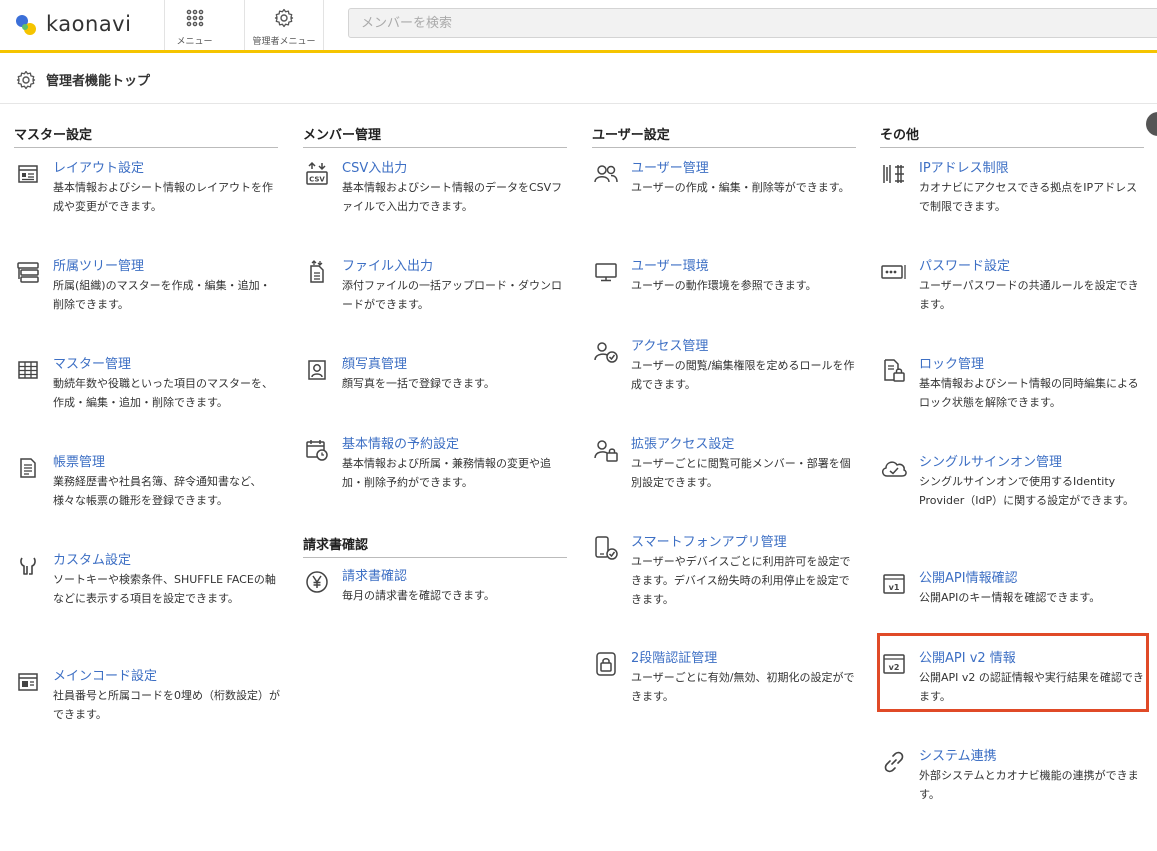 This screenshot has width=1157, height=851. What do you see at coordinates (1029, 785) in the screenshot?
I see `item-description: 外部システムとカオナビ機能の連携ができます。` at bounding box center [1029, 785].